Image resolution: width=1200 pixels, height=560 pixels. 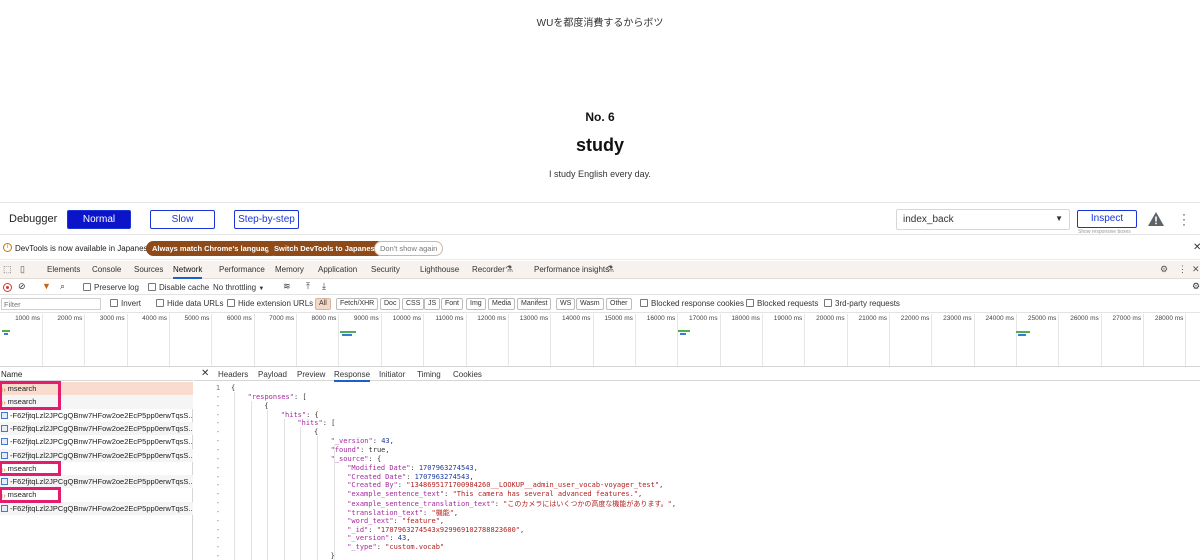 I want to click on type-filter-other: Other, so click(x=619, y=304).